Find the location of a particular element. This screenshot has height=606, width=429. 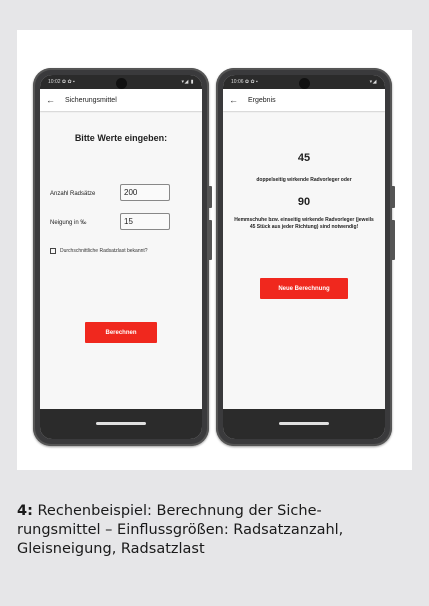

status-icons: ▾◢ is located at coordinates (373, 82).